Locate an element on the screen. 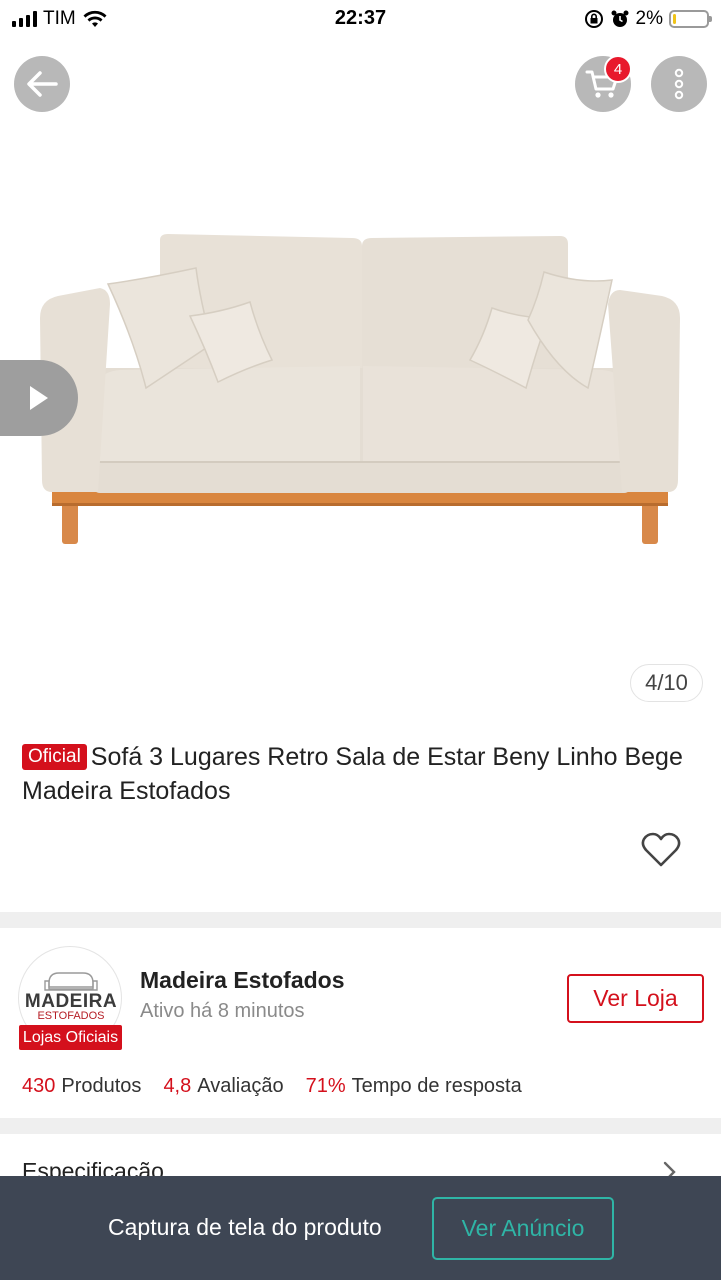 The width and height of the screenshot is (721, 1280). stat-label: Tempo de resposta is located at coordinates (436, 1086).